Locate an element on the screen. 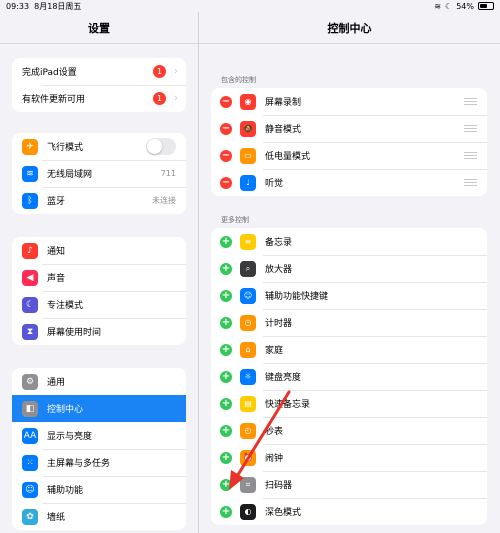  control-label: 键盘亮度 is located at coordinates (283, 378).